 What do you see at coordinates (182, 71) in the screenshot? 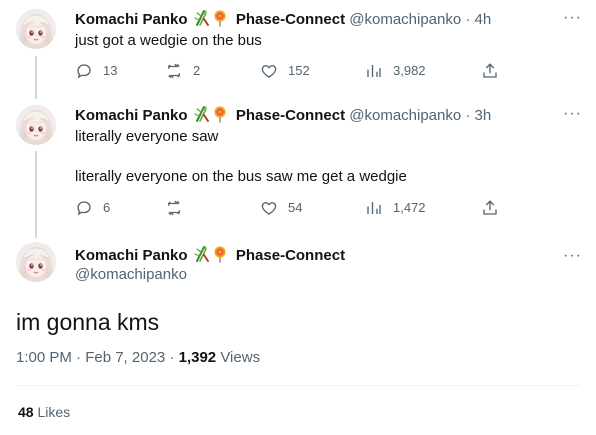
I see `retweet-button: 2` at bounding box center [182, 71].